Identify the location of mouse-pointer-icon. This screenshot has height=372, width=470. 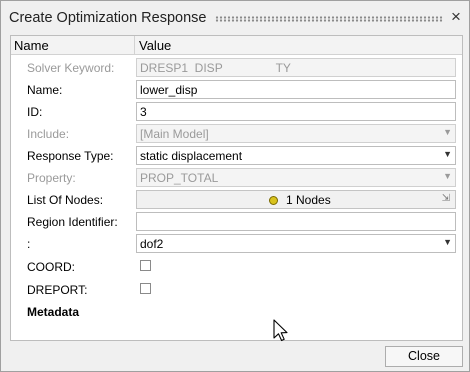
(280, 330).